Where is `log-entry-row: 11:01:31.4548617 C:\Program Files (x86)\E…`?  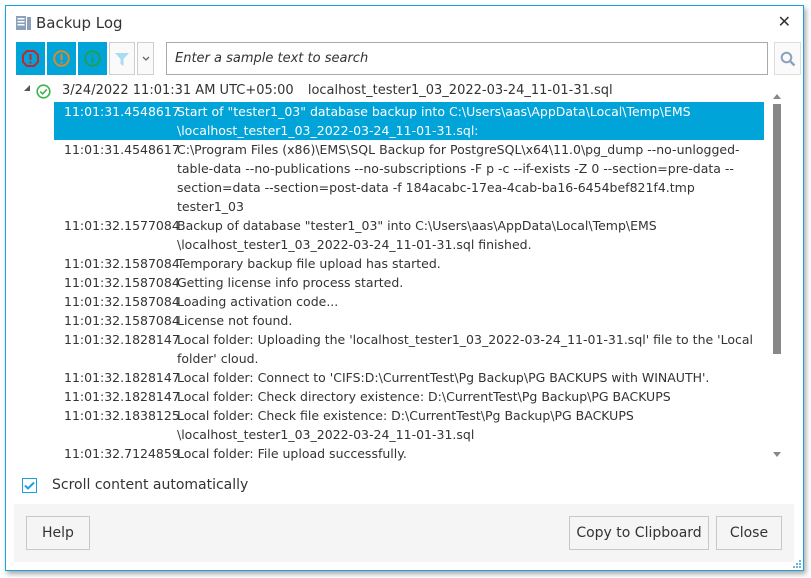 log-entry-row: 11:01:31.4548617 C:\Program Files (x86)\E… is located at coordinates (409, 178).